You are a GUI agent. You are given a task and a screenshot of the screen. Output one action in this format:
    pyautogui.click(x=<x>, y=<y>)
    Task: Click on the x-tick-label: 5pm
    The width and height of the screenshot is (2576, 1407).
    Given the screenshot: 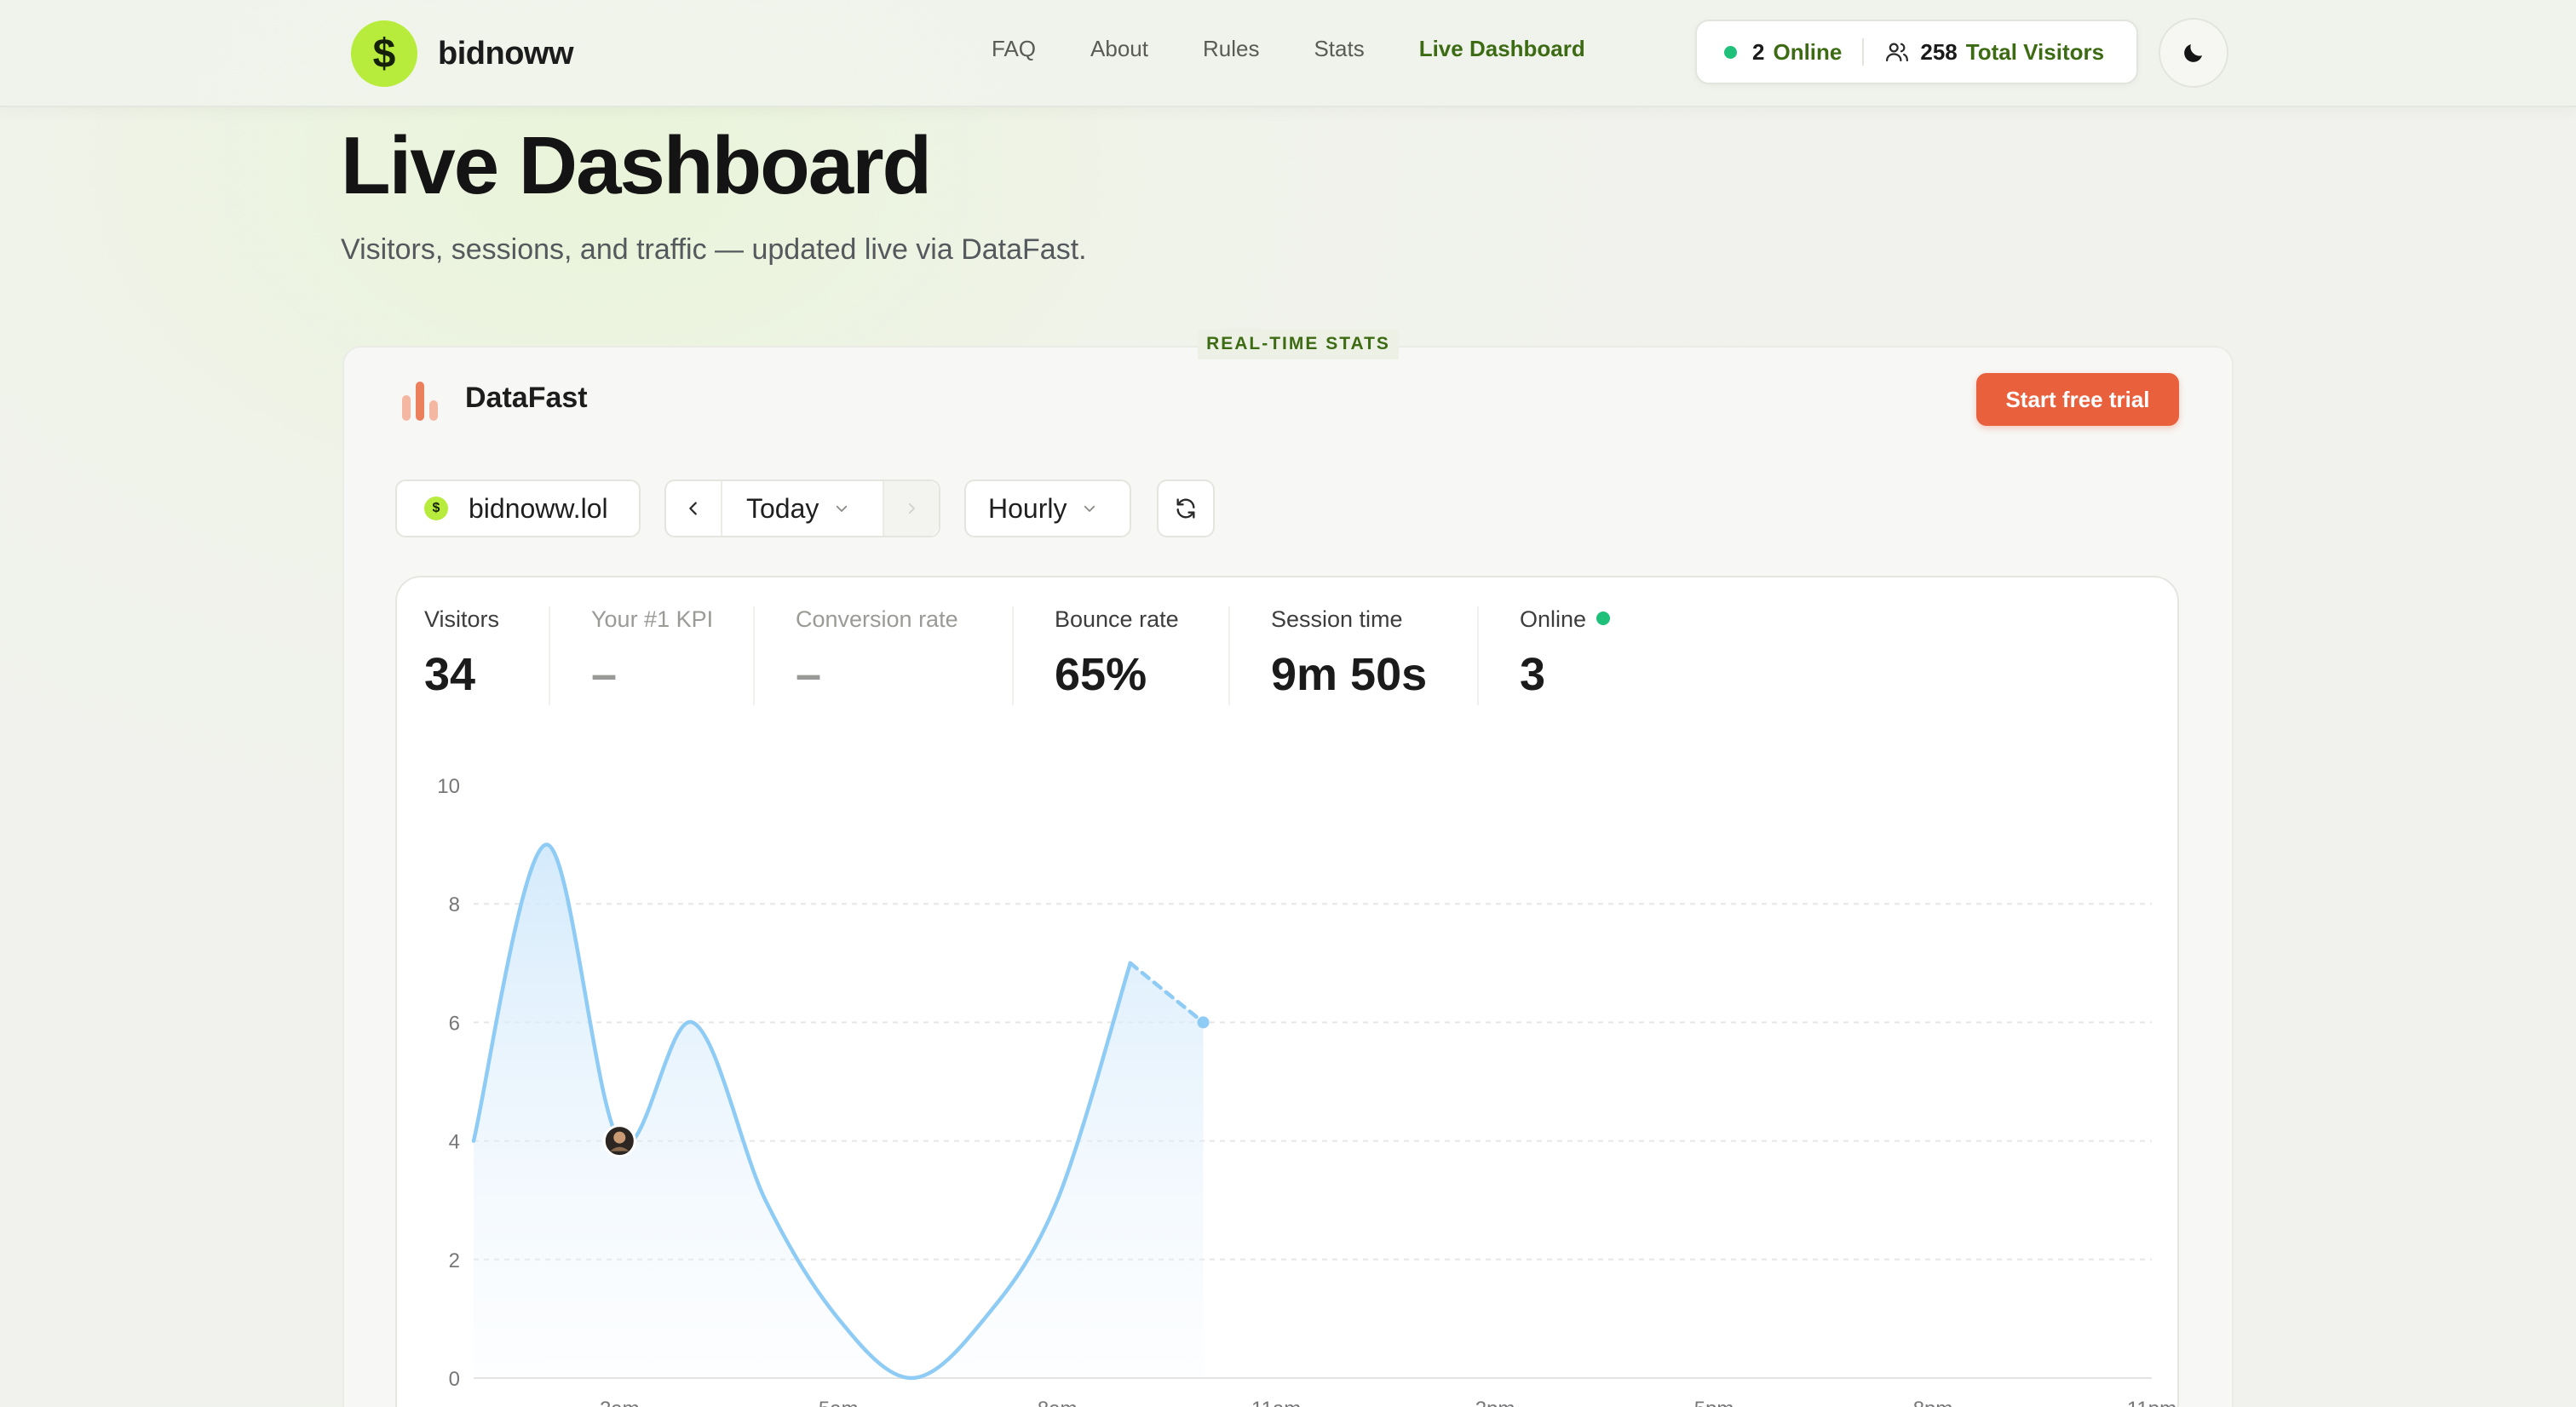 What is the action you would take?
    pyautogui.click(x=1714, y=1402)
    